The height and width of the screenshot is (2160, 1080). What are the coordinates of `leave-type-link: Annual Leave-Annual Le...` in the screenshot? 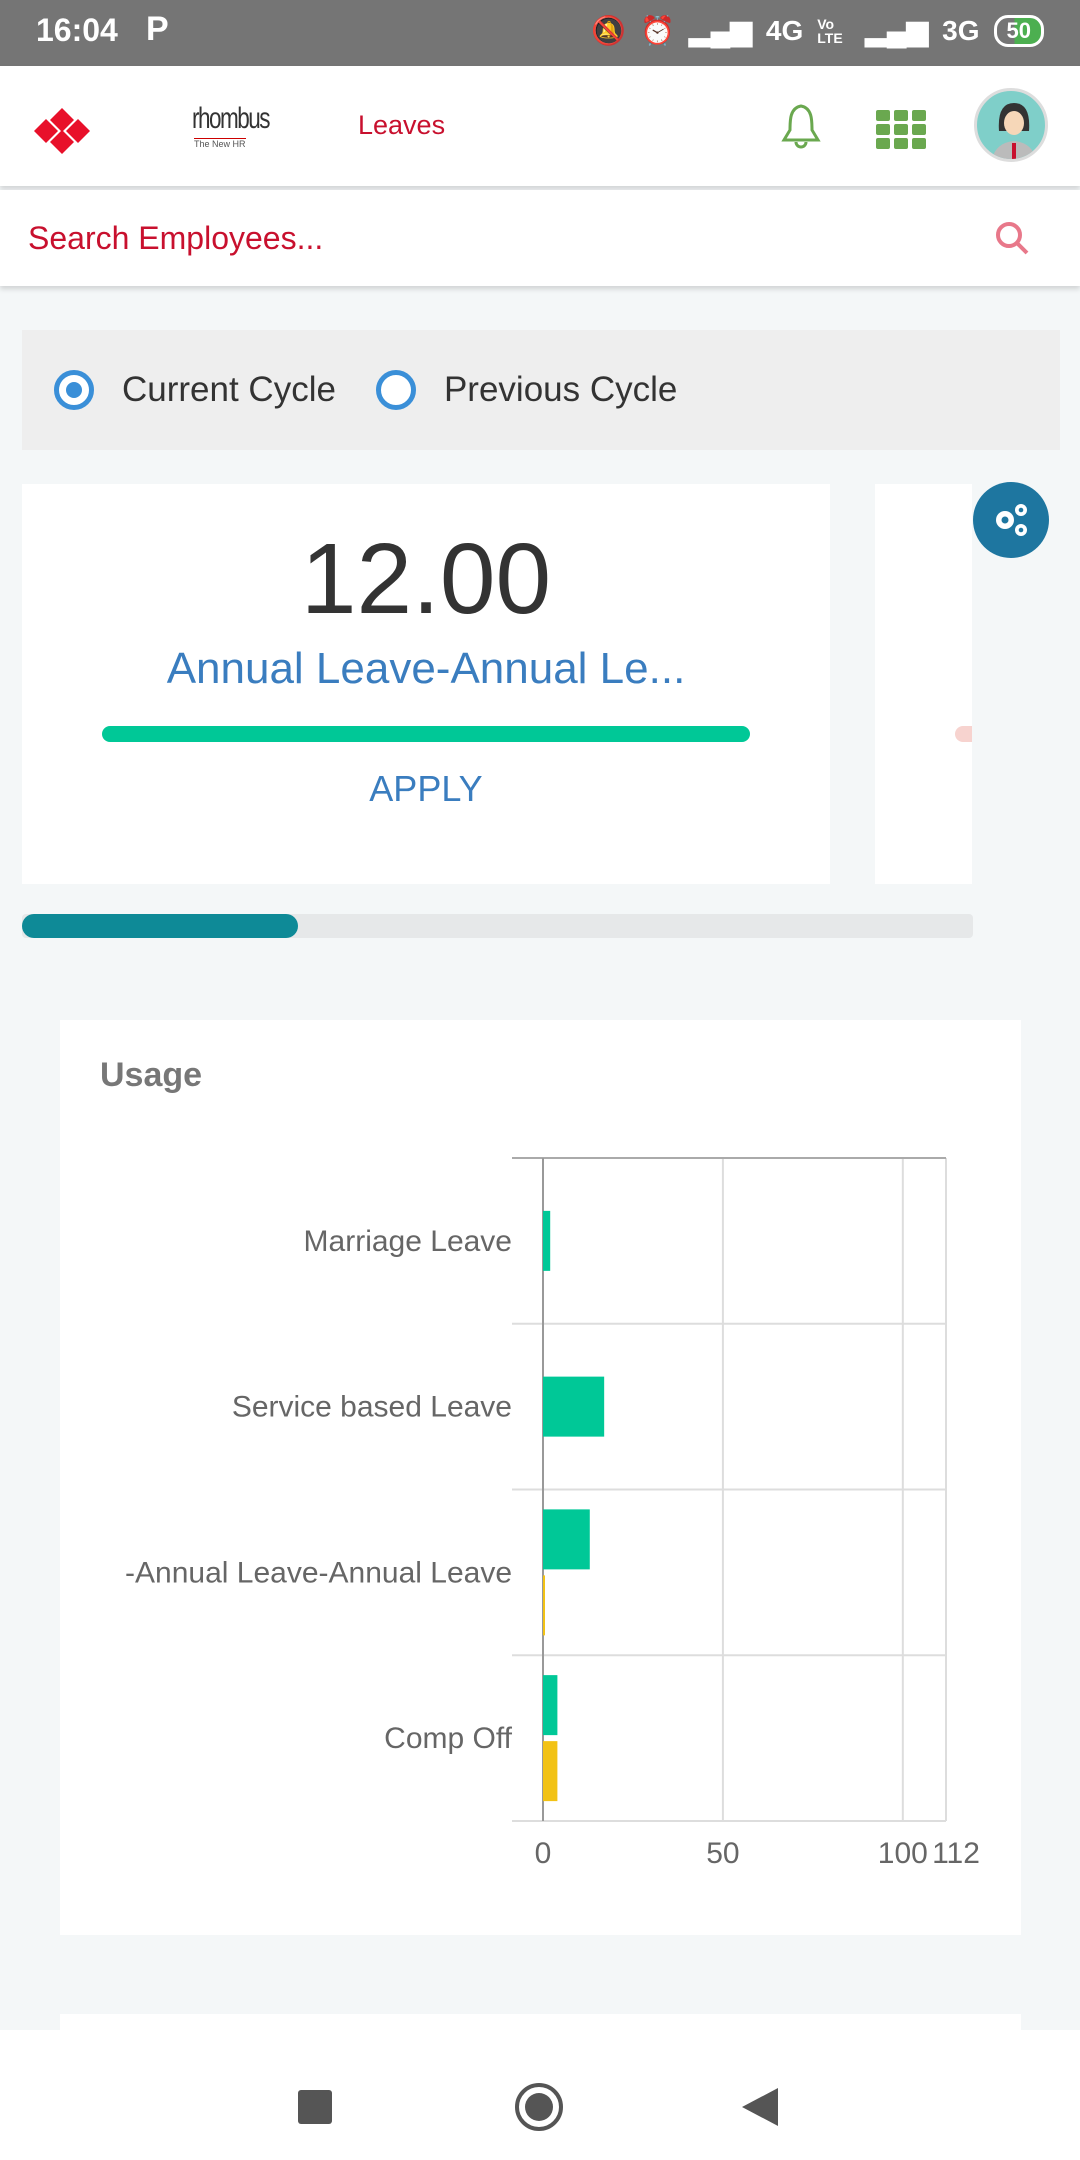 It's located at (426, 669).